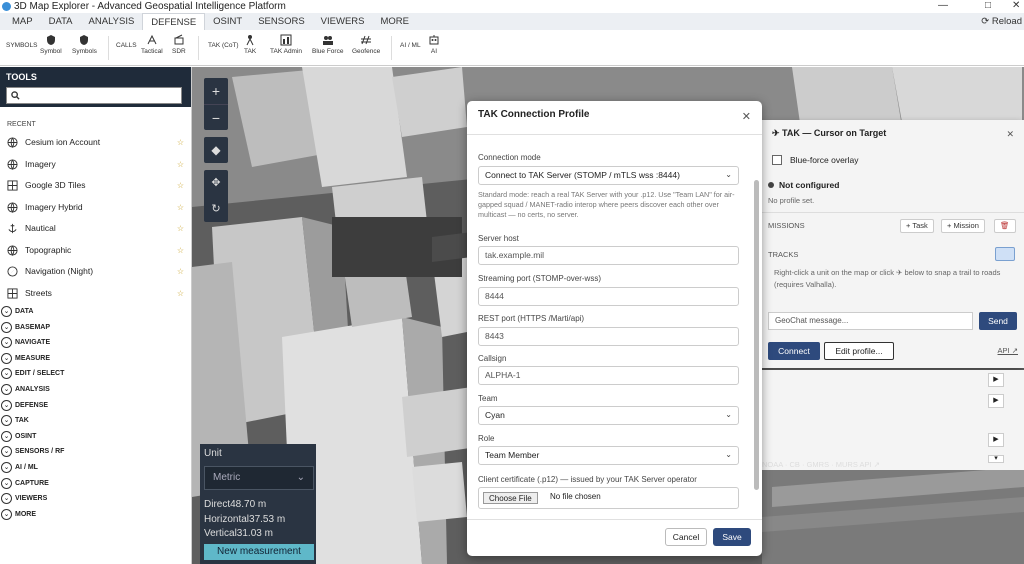 This screenshot has width=1024, height=564. What do you see at coordinates (777, 160) in the screenshot?
I see `blue-force-checkbox` at bounding box center [777, 160].